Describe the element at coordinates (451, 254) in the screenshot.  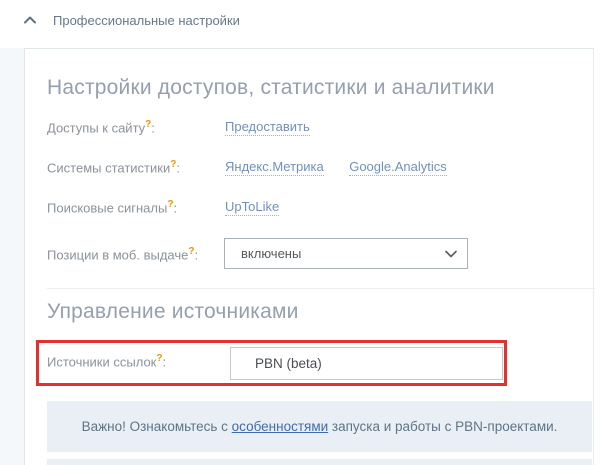
I see `chevron-down-icon` at that location.